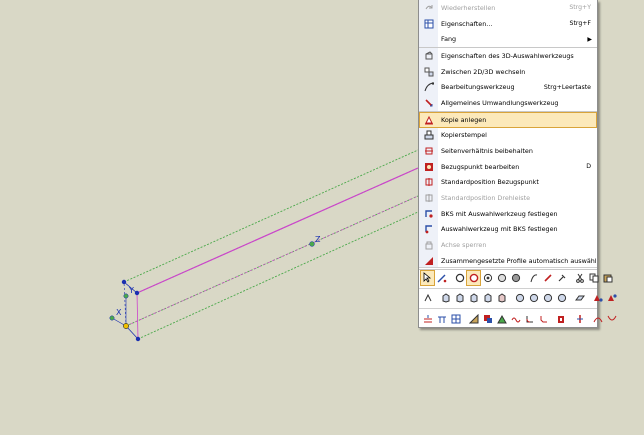 The image size is (644, 435). What do you see at coordinates (579, 278) in the screenshot?
I see `cut-icon` at bounding box center [579, 278].